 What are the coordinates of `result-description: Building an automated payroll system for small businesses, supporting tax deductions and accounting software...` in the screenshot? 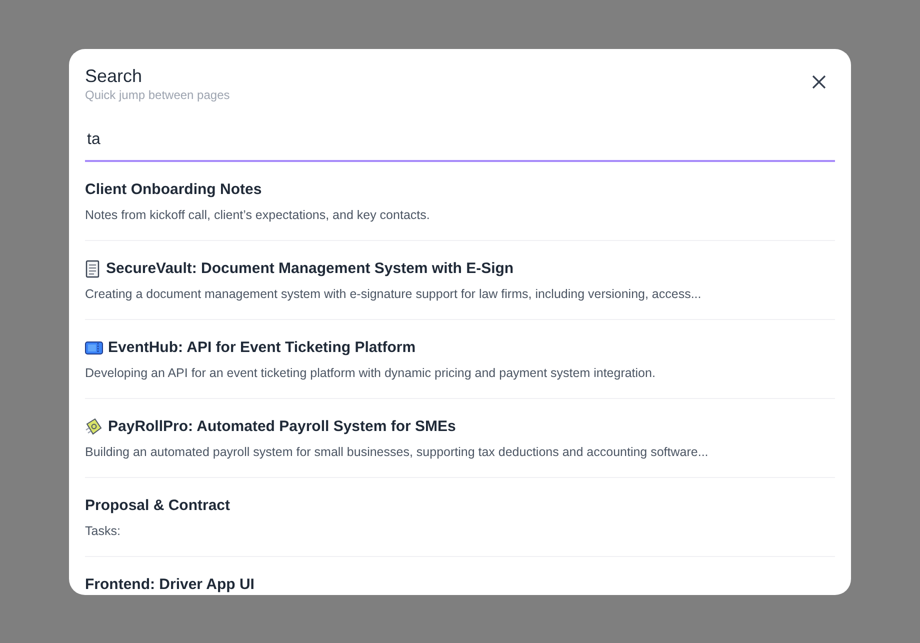 It's located at (397, 452).